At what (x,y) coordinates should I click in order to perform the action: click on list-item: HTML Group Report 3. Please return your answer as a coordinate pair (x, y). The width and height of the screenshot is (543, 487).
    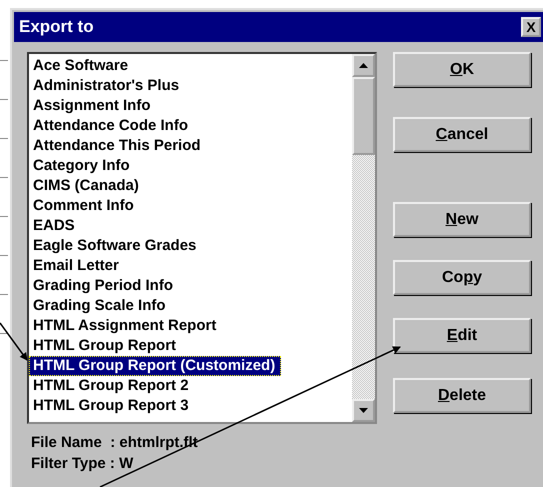
    Looking at the image, I should click on (190, 406).